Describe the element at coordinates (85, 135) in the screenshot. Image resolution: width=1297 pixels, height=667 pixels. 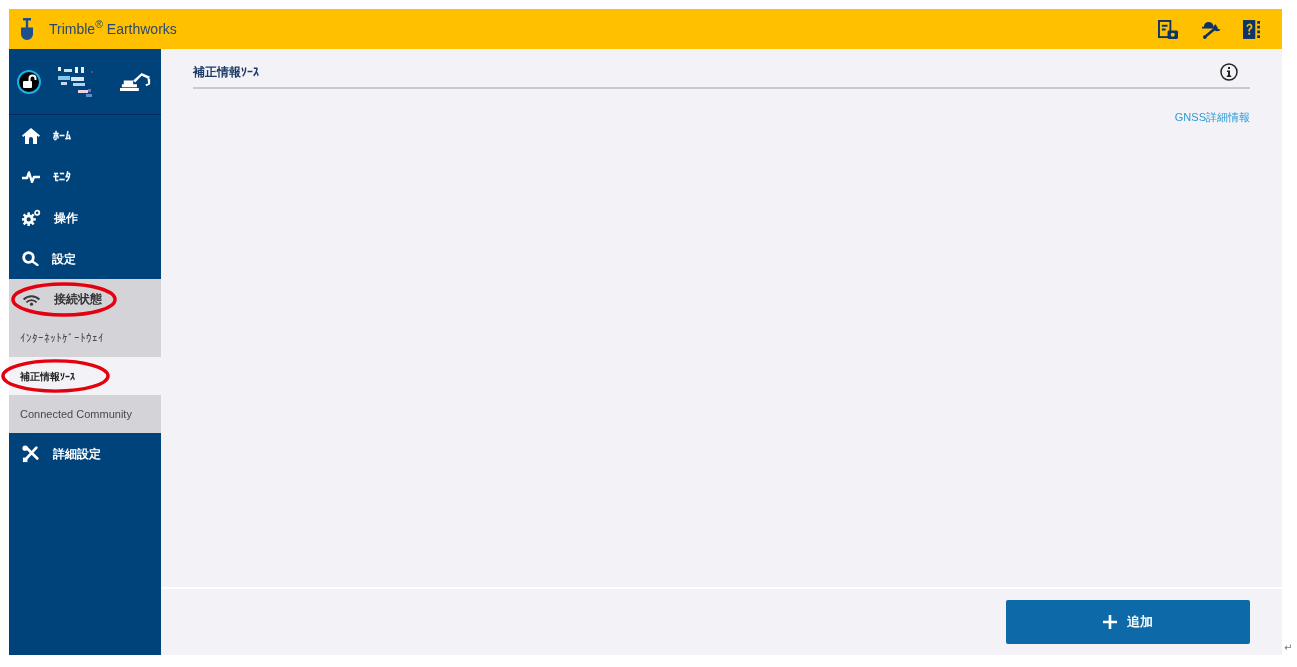
I see `sidebar-item: ﾎｰﾑ` at that location.